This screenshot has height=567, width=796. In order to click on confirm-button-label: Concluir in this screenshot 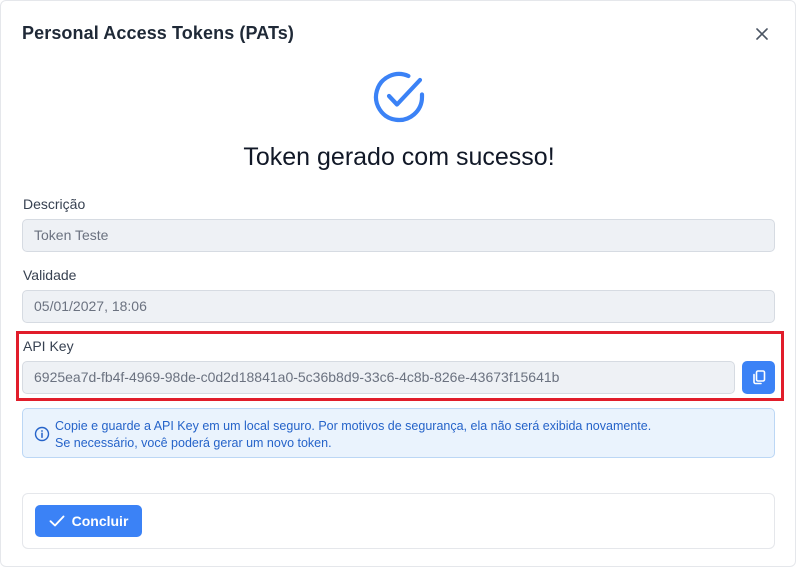, I will do `click(100, 521)`.